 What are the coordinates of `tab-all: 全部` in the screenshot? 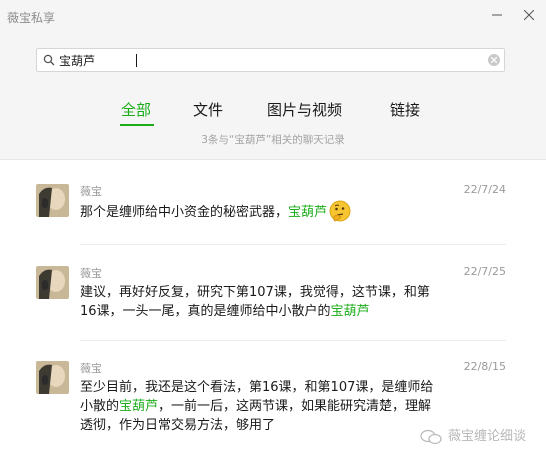 It's located at (136, 109).